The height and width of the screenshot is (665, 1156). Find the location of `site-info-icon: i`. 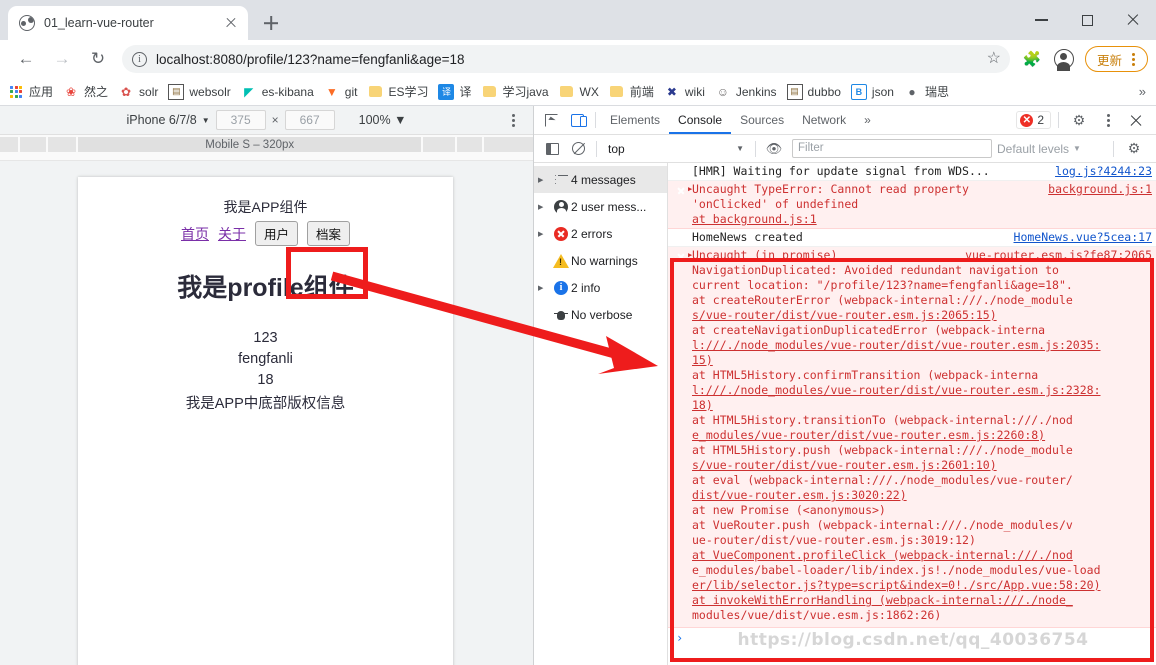

site-info-icon: i is located at coordinates (139, 59).